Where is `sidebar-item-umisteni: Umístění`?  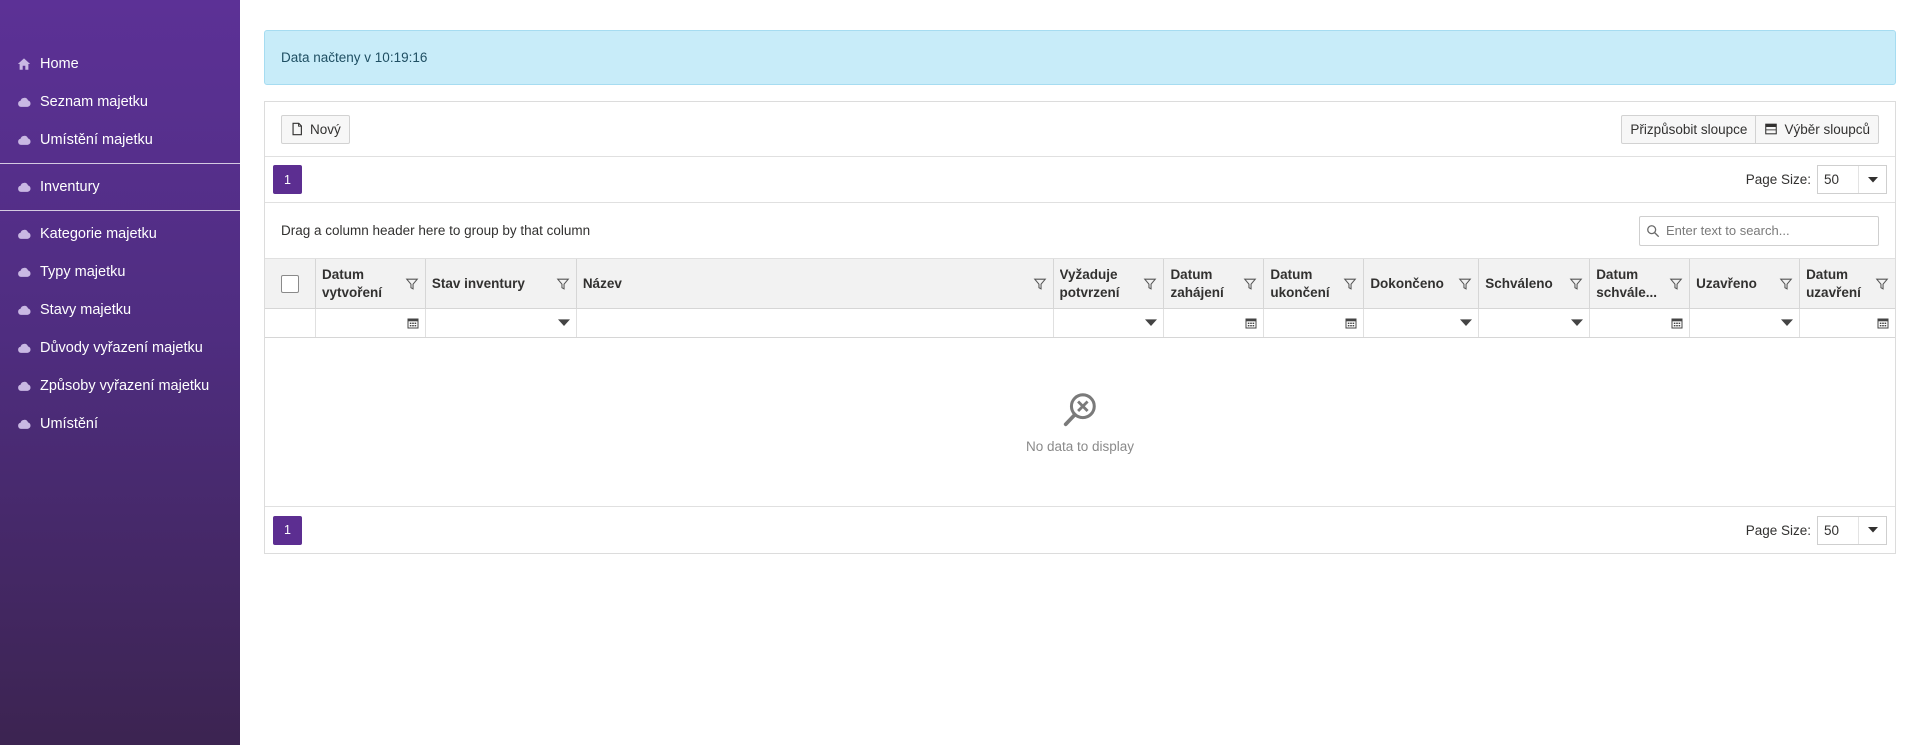
sidebar-item-umisteni: Umístění is located at coordinates (120, 424).